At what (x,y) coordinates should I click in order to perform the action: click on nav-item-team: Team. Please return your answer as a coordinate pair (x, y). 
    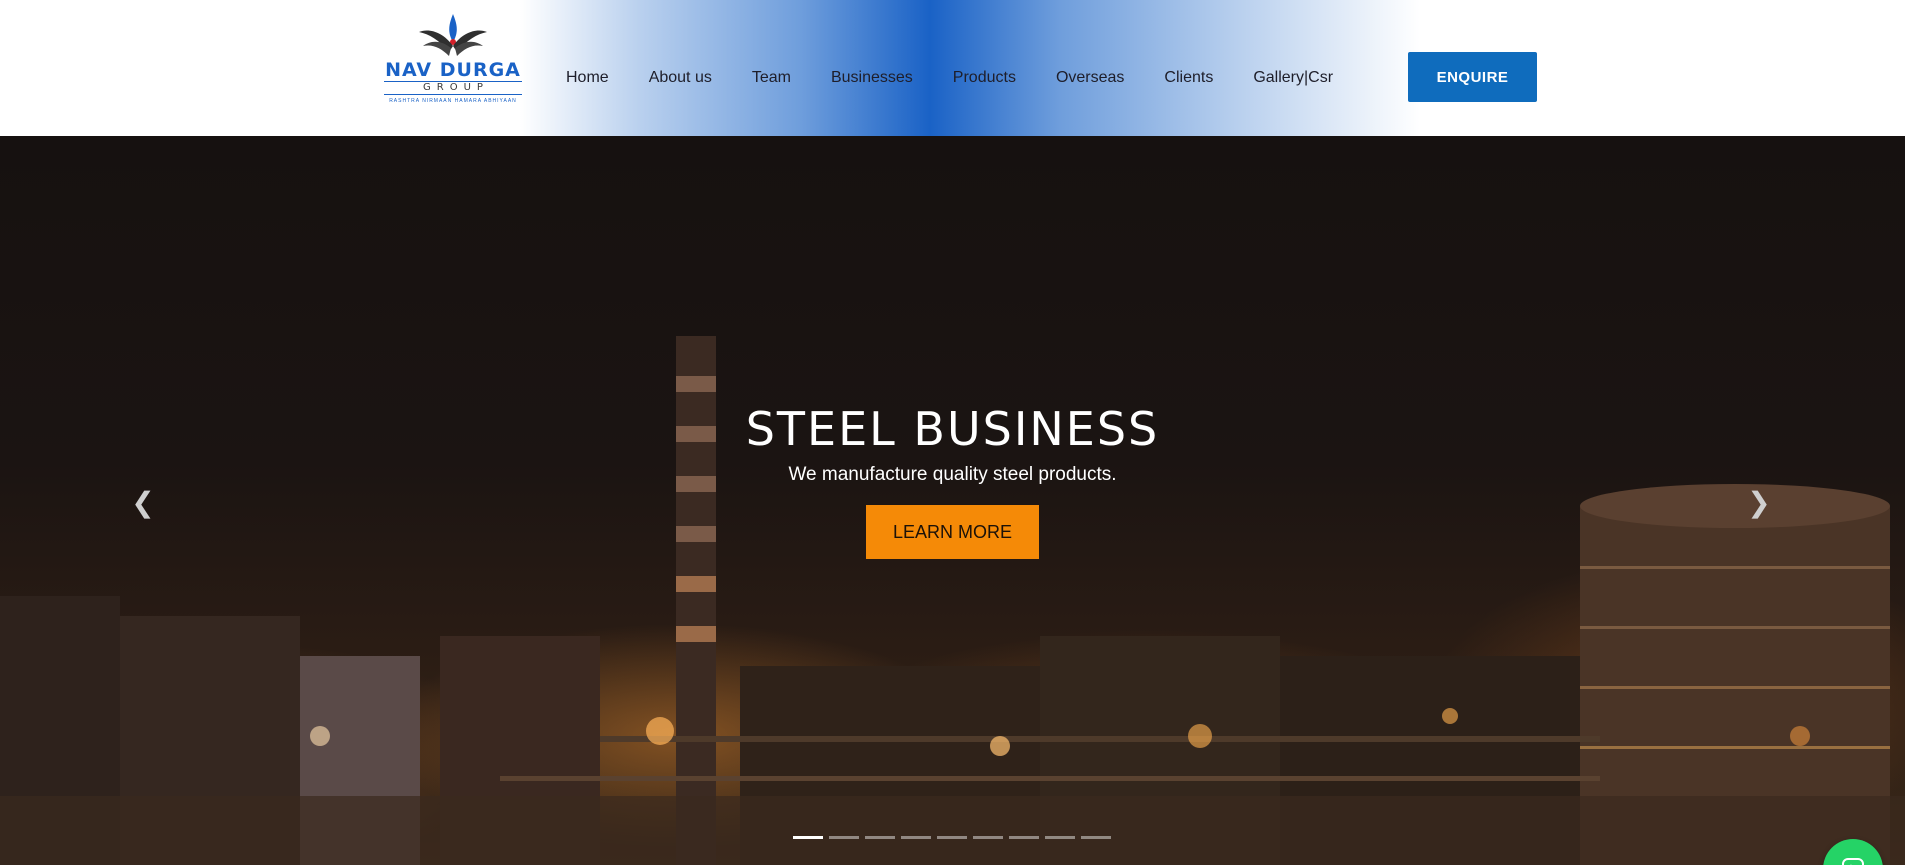
    Looking at the image, I should click on (771, 78).